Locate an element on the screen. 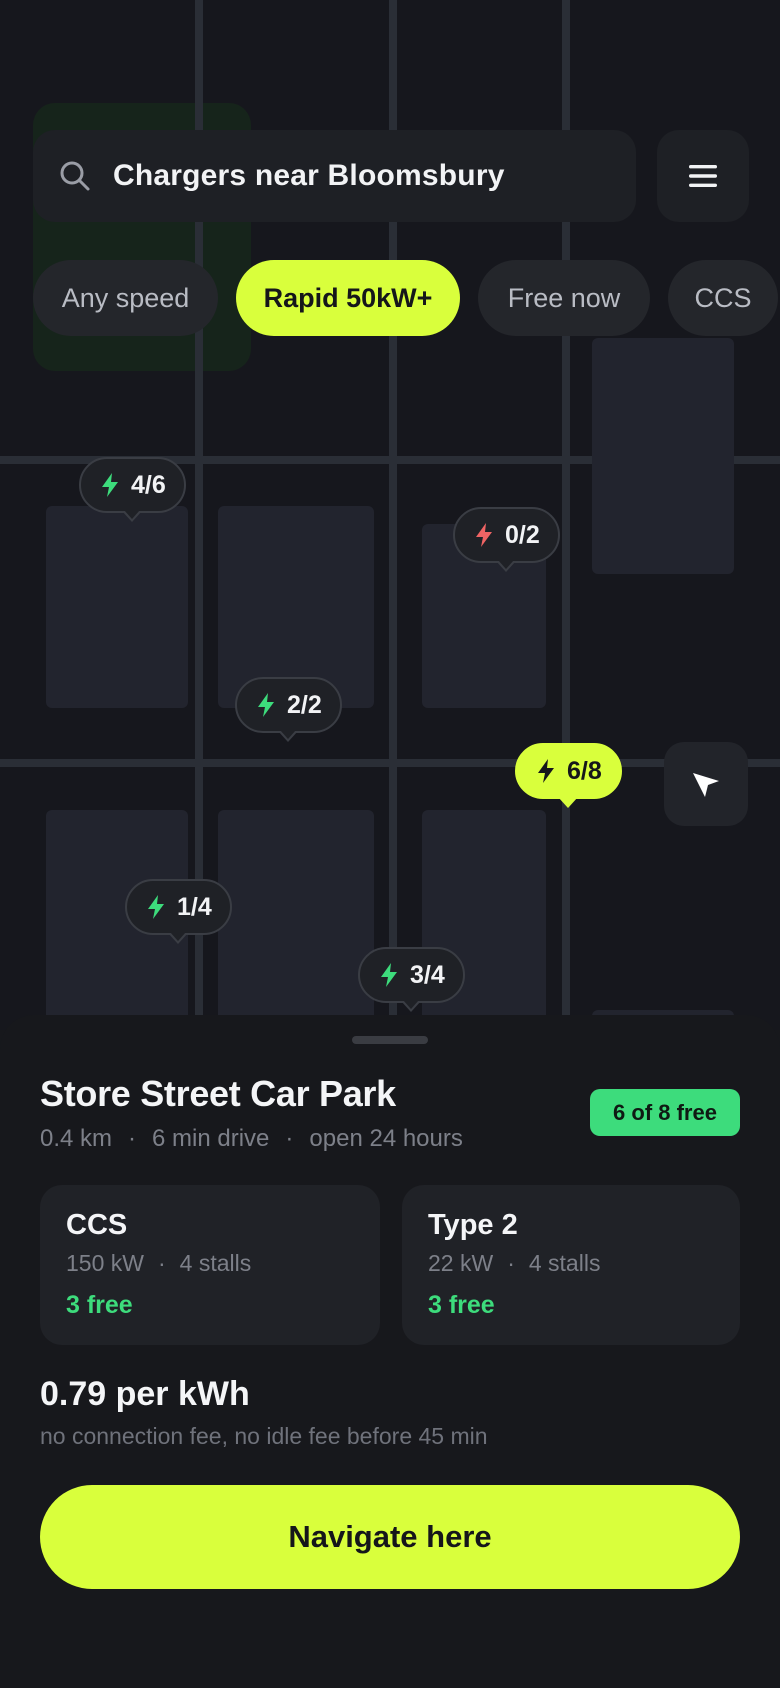  search-icon is located at coordinates (75, 176).